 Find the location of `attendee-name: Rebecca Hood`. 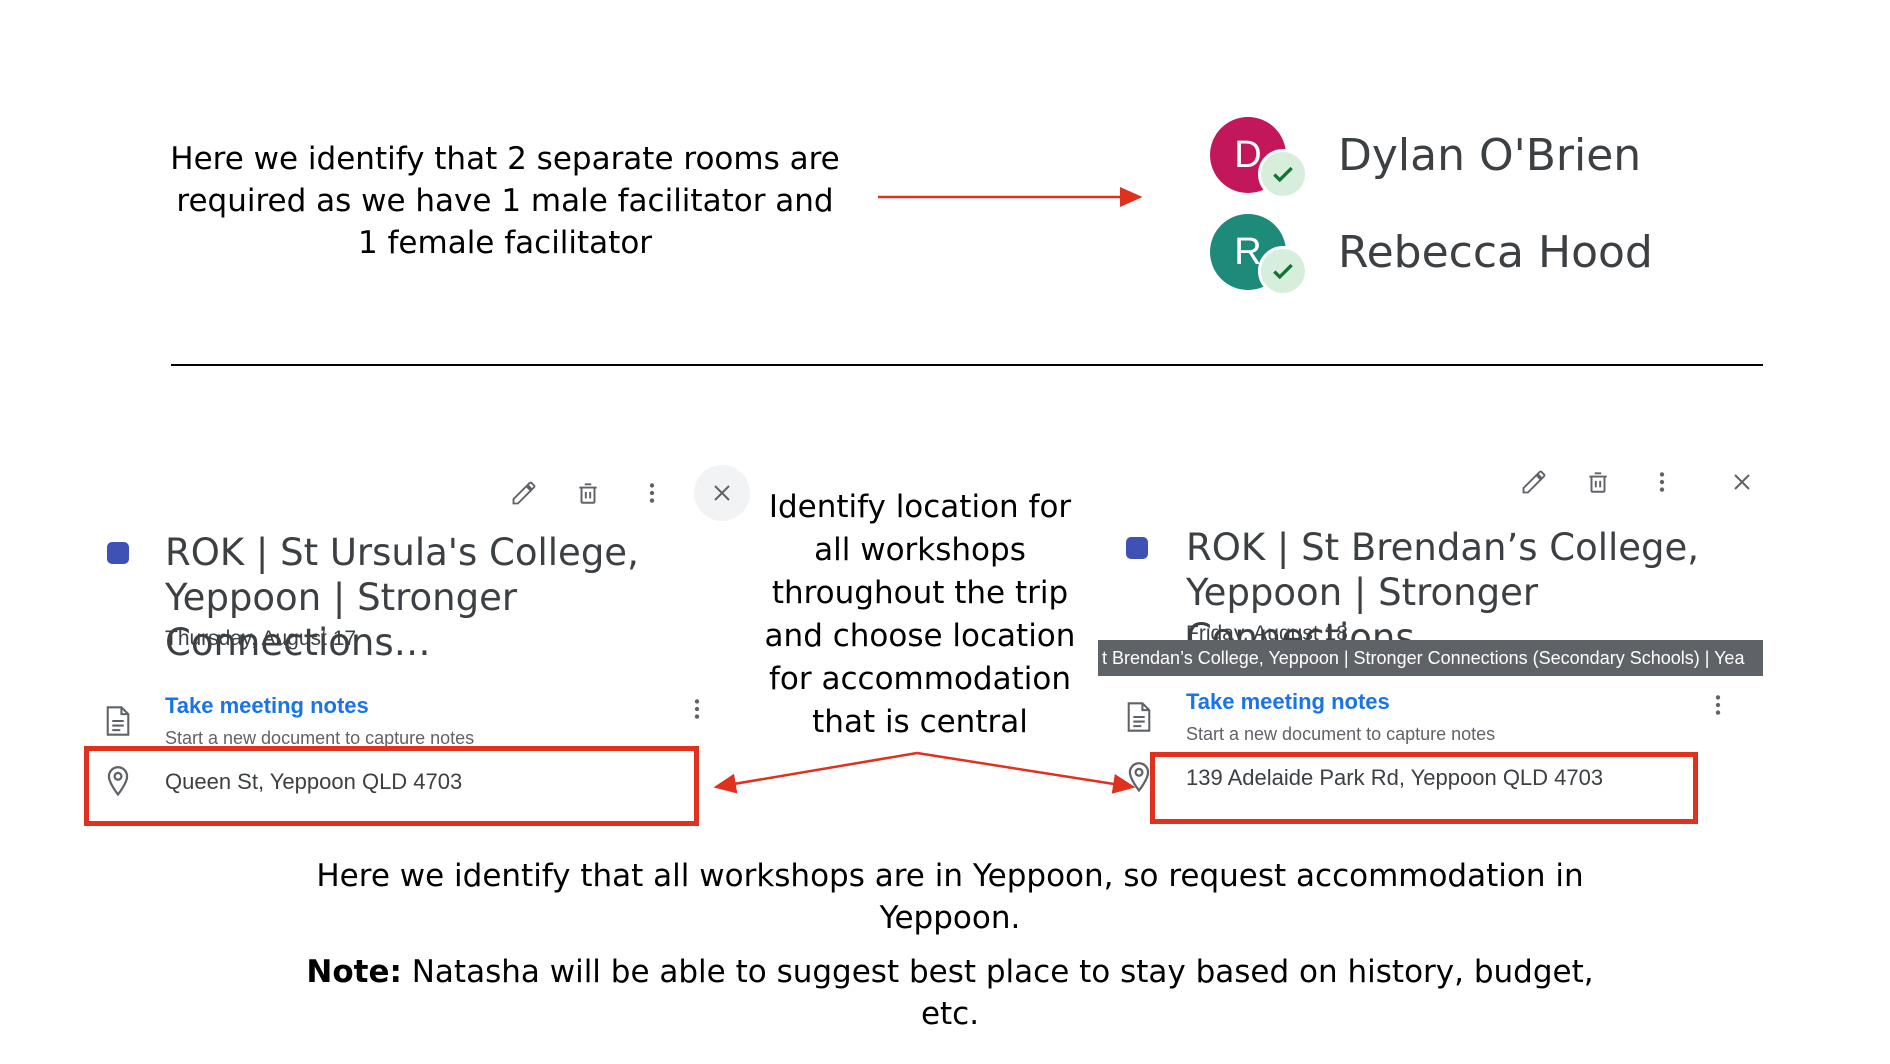

attendee-name: Rebecca Hood is located at coordinates (1495, 252).